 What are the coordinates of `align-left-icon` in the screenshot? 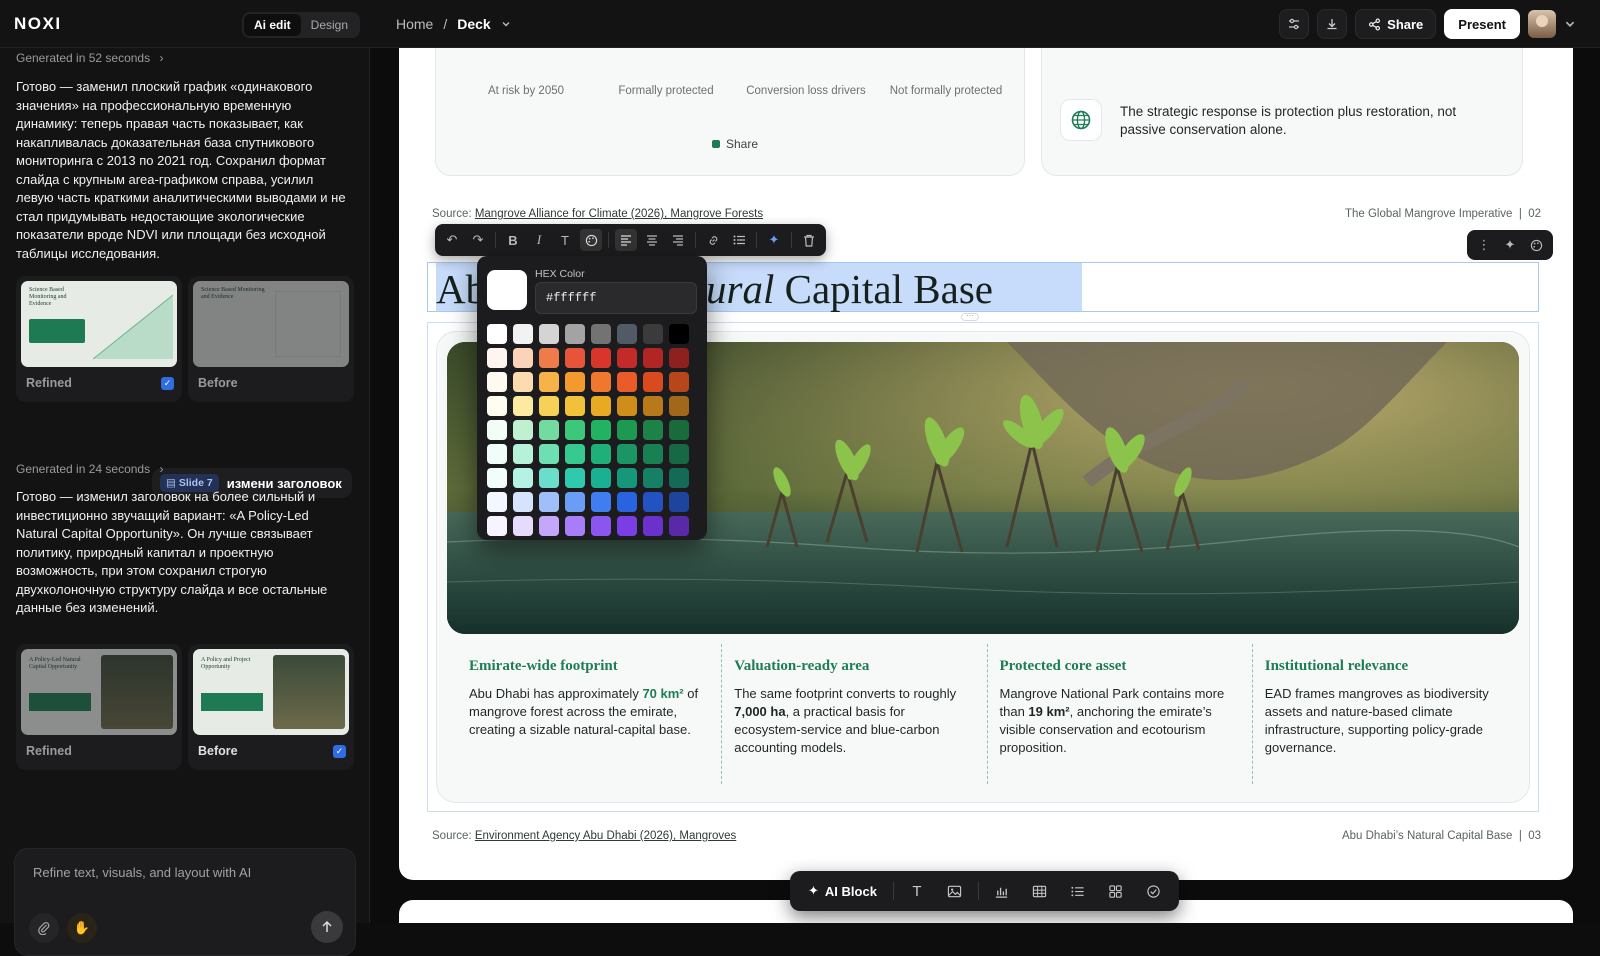 It's located at (626, 240).